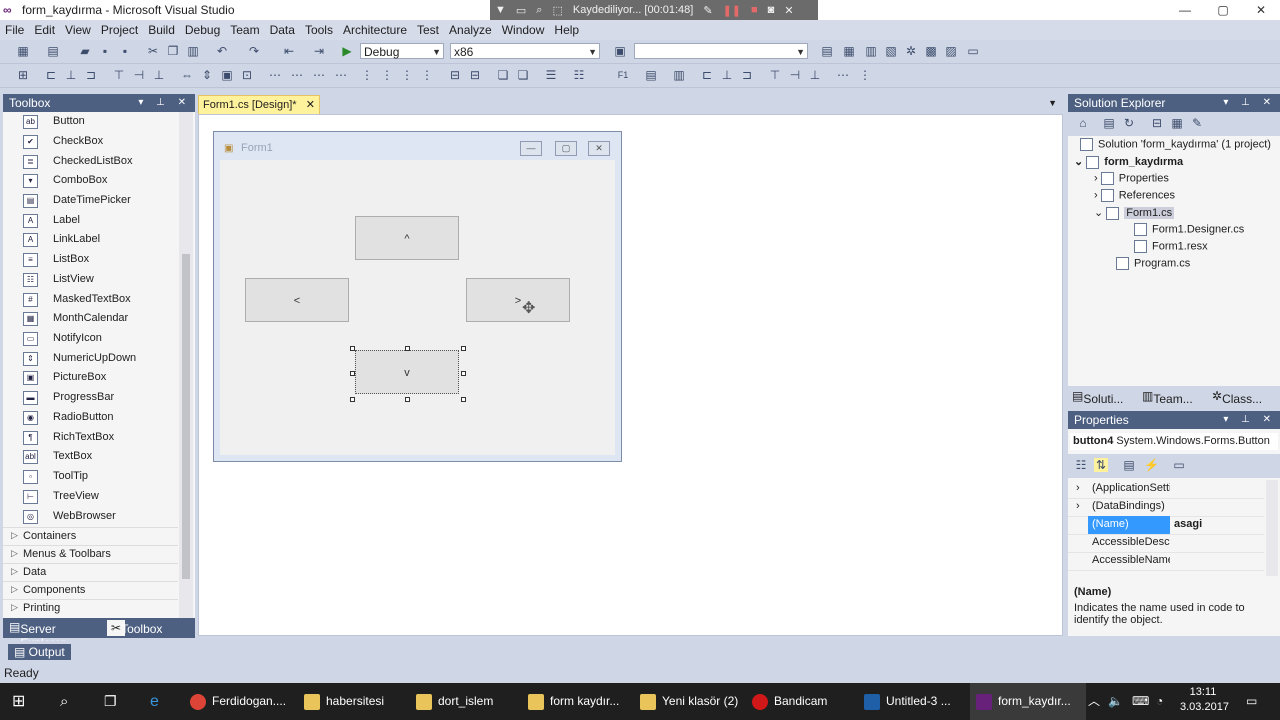 This screenshot has height=720, width=1280. What do you see at coordinates (475, 75) in the screenshot?
I see `center-vertically-icon: ⊟` at bounding box center [475, 75].